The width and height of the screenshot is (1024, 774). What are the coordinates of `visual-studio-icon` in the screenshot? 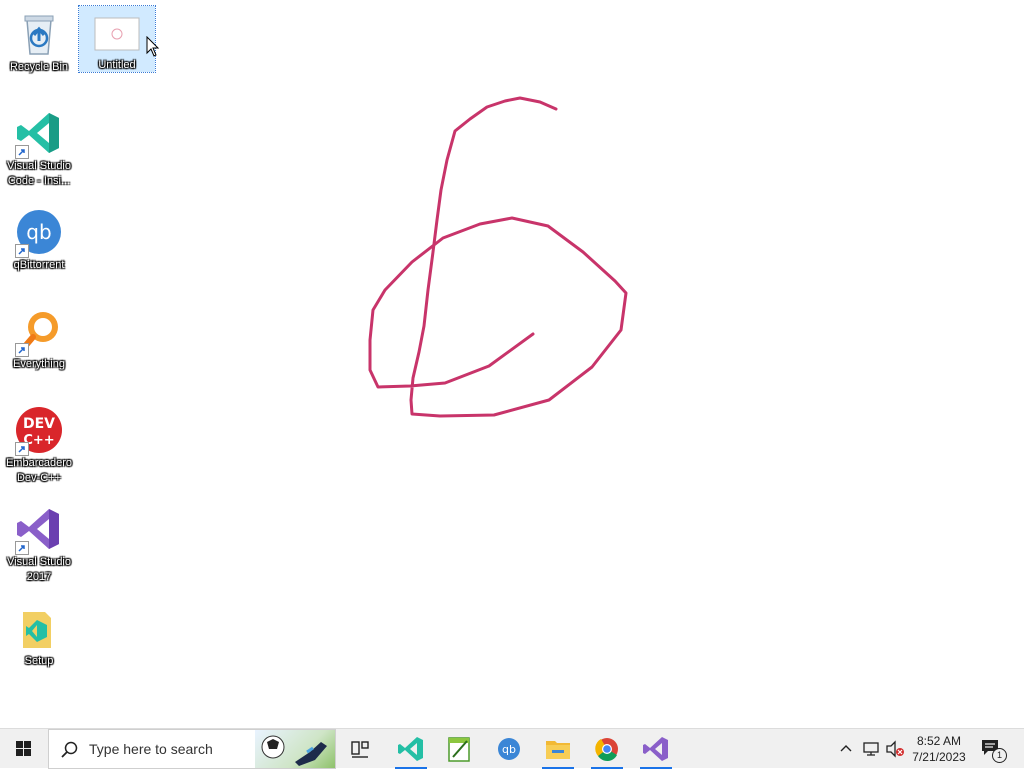 It's located at (655, 749).